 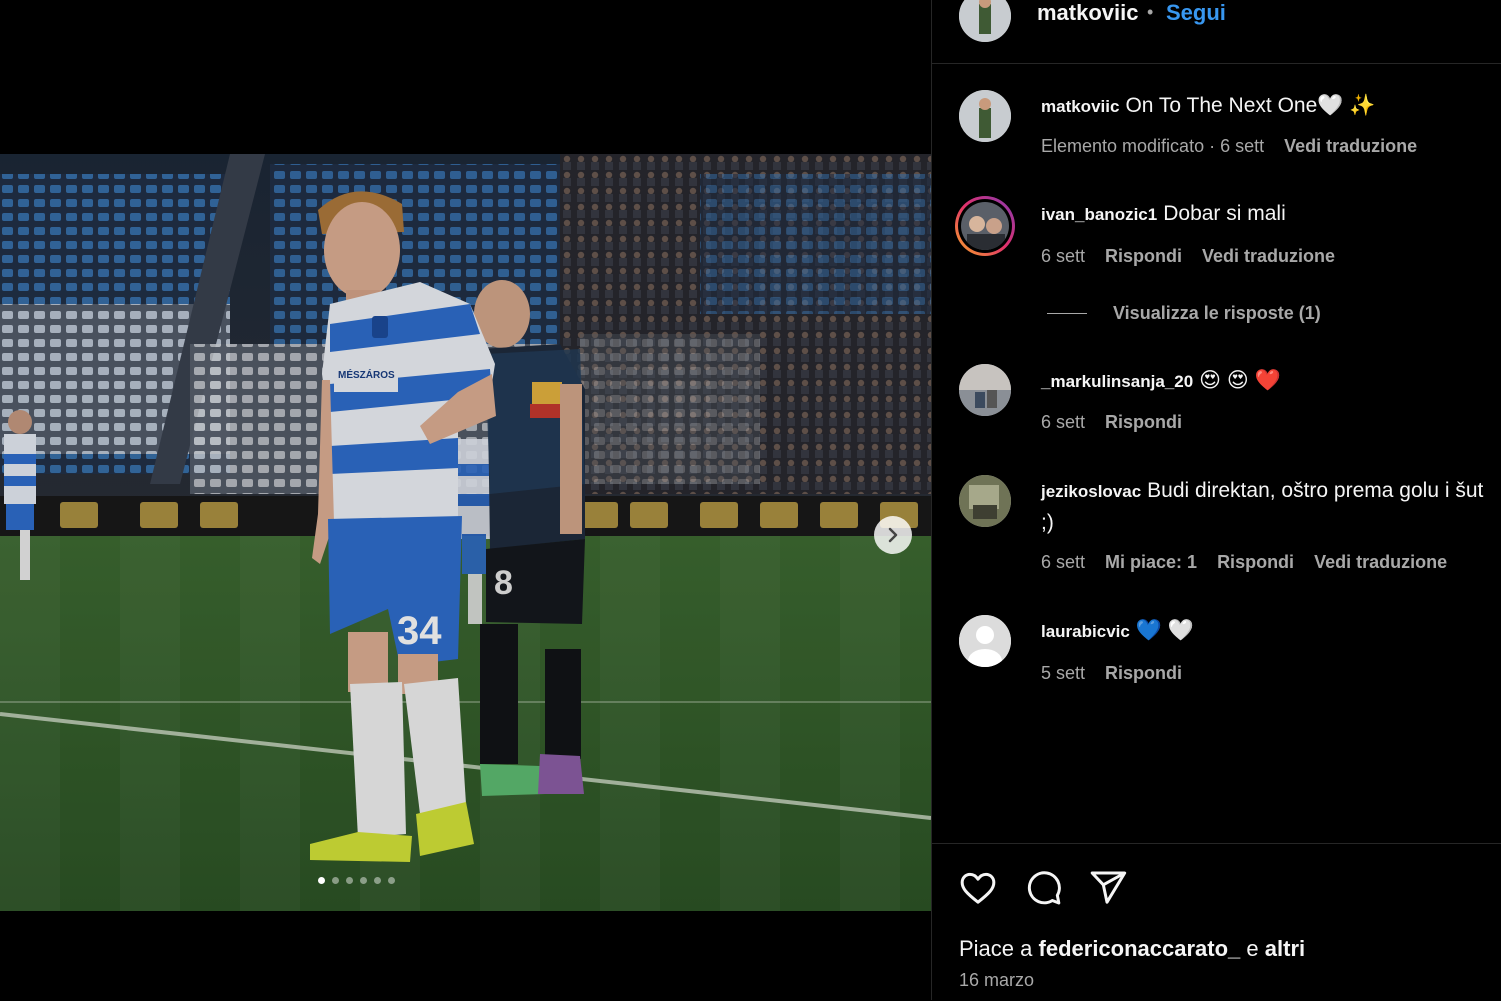 I want to click on caption-text: On To The Next One🤍 ✨, so click(x=1250, y=105).